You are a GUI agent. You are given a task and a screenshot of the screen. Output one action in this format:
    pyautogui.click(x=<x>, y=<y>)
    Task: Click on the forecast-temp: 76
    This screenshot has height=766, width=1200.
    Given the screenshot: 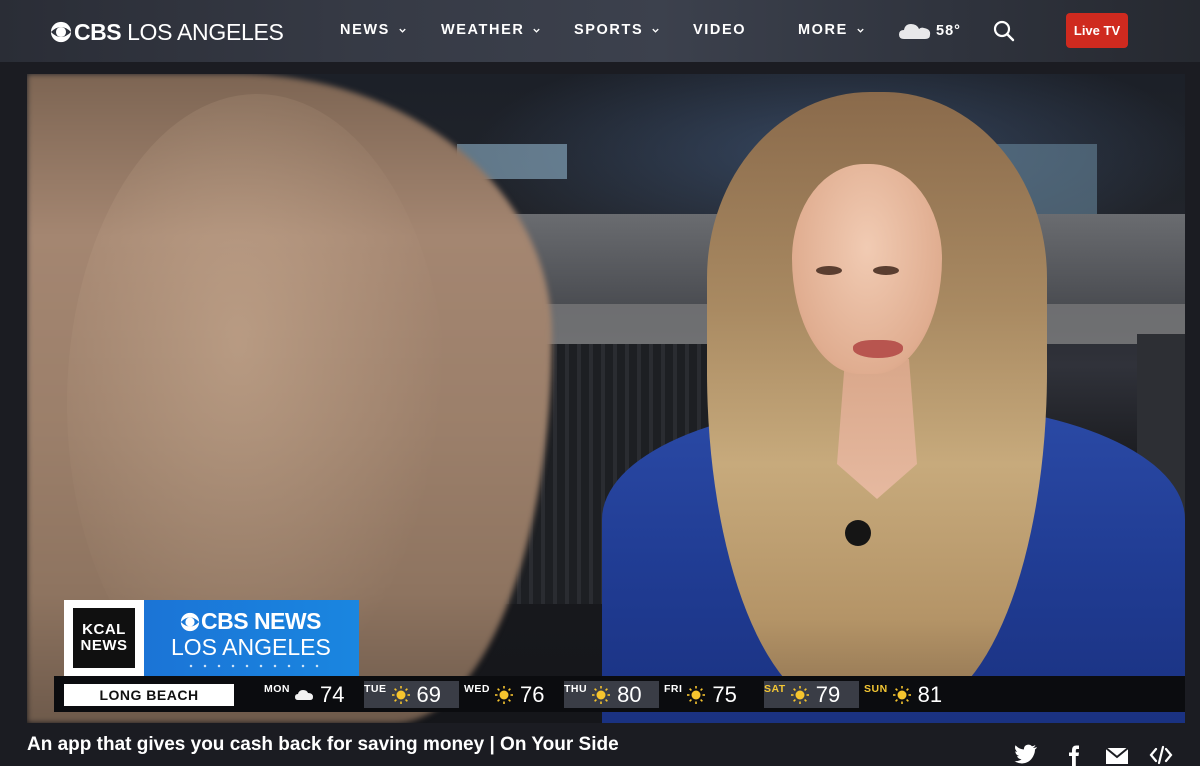 What is the action you would take?
    pyautogui.click(x=532, y=694)
    